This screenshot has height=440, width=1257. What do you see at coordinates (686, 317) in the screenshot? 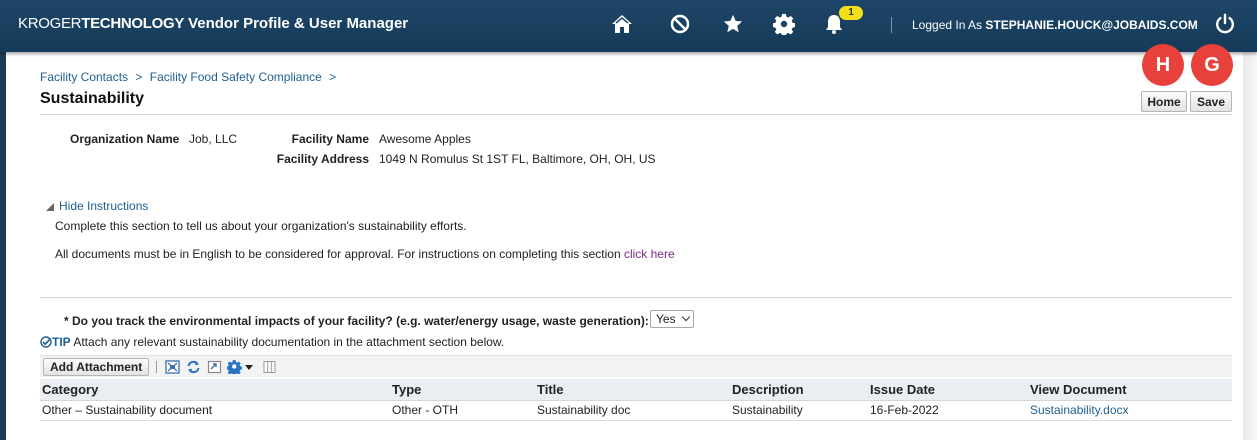
I see `chevron-down-icon` at bounding box center [686, 317].